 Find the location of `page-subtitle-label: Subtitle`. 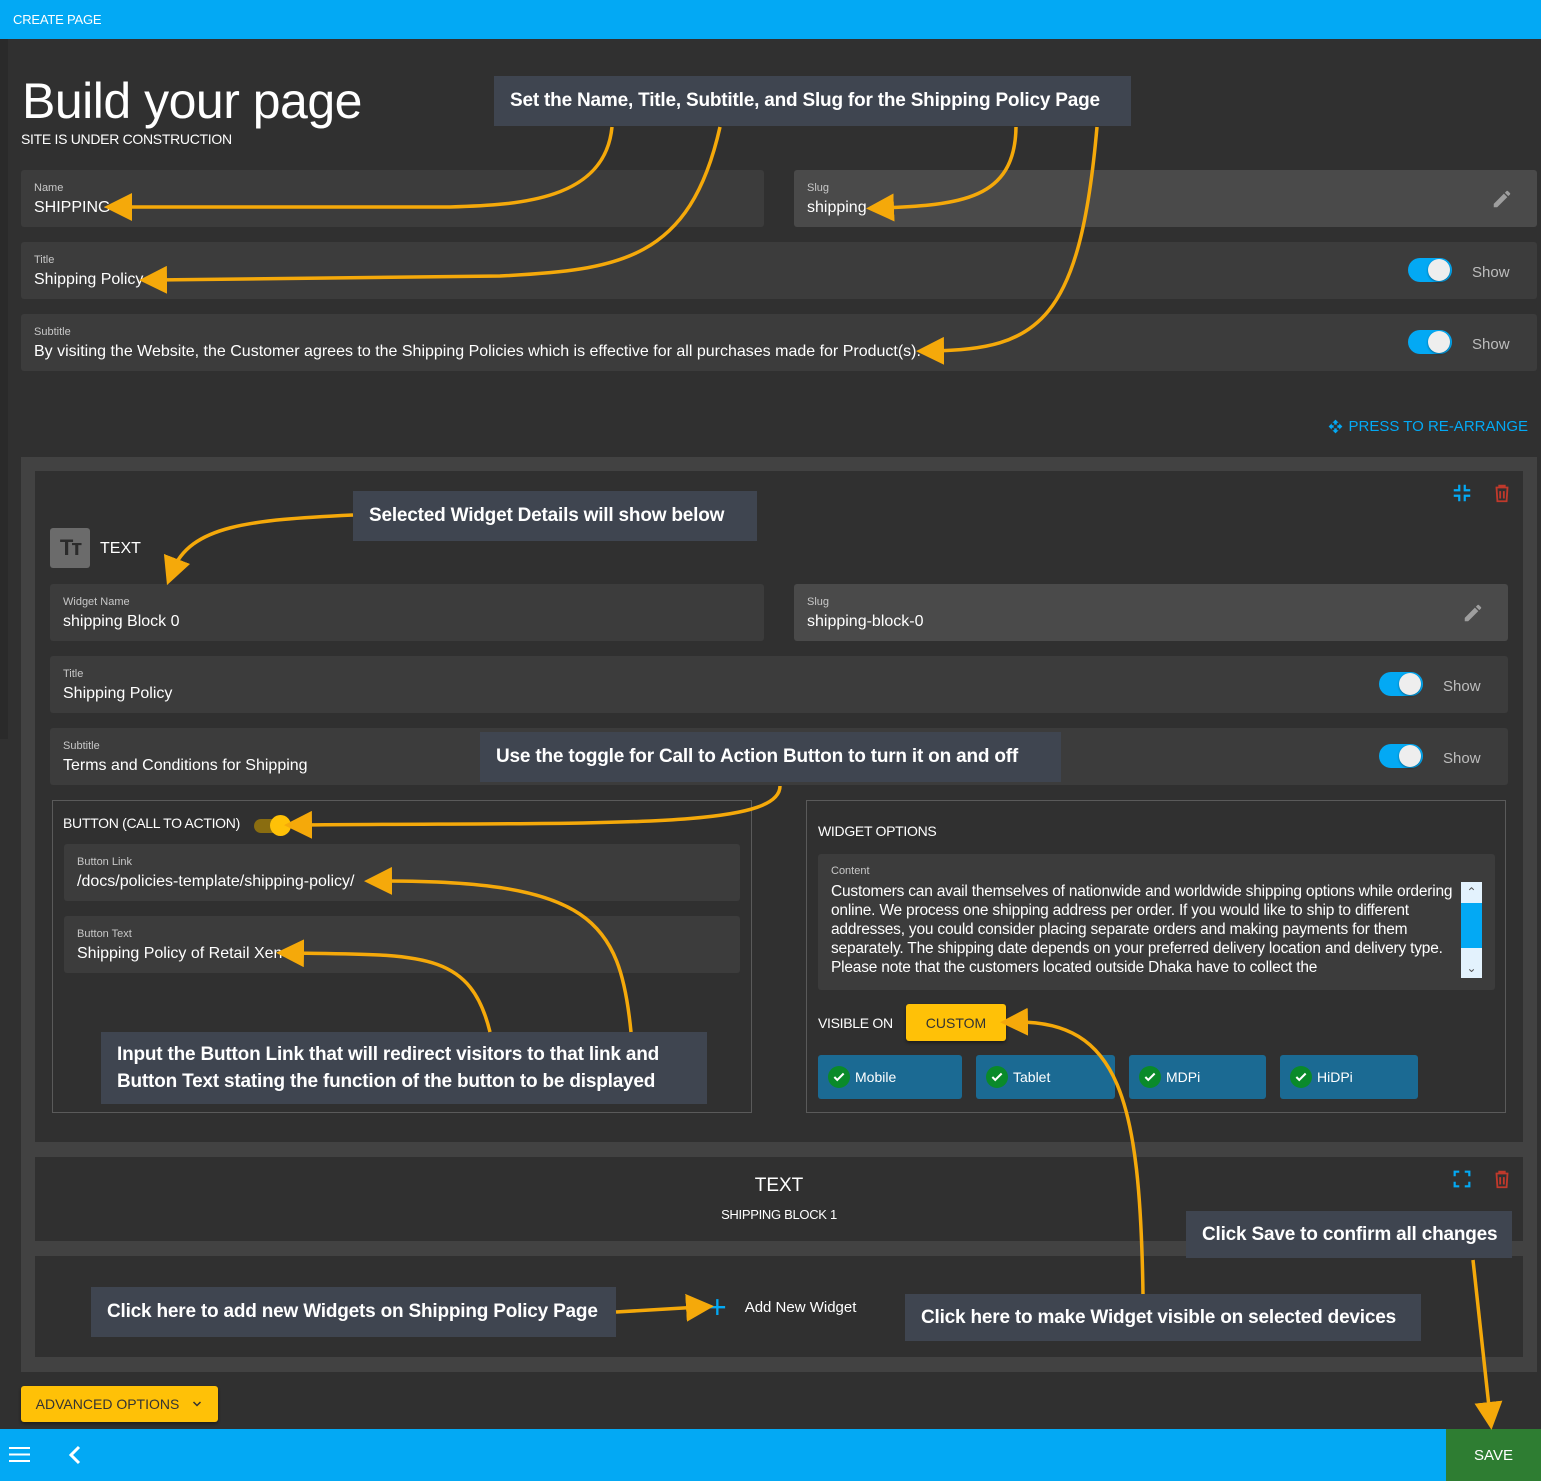

page-subtitle-label: Subtitle is located at coordinates (52, 332).